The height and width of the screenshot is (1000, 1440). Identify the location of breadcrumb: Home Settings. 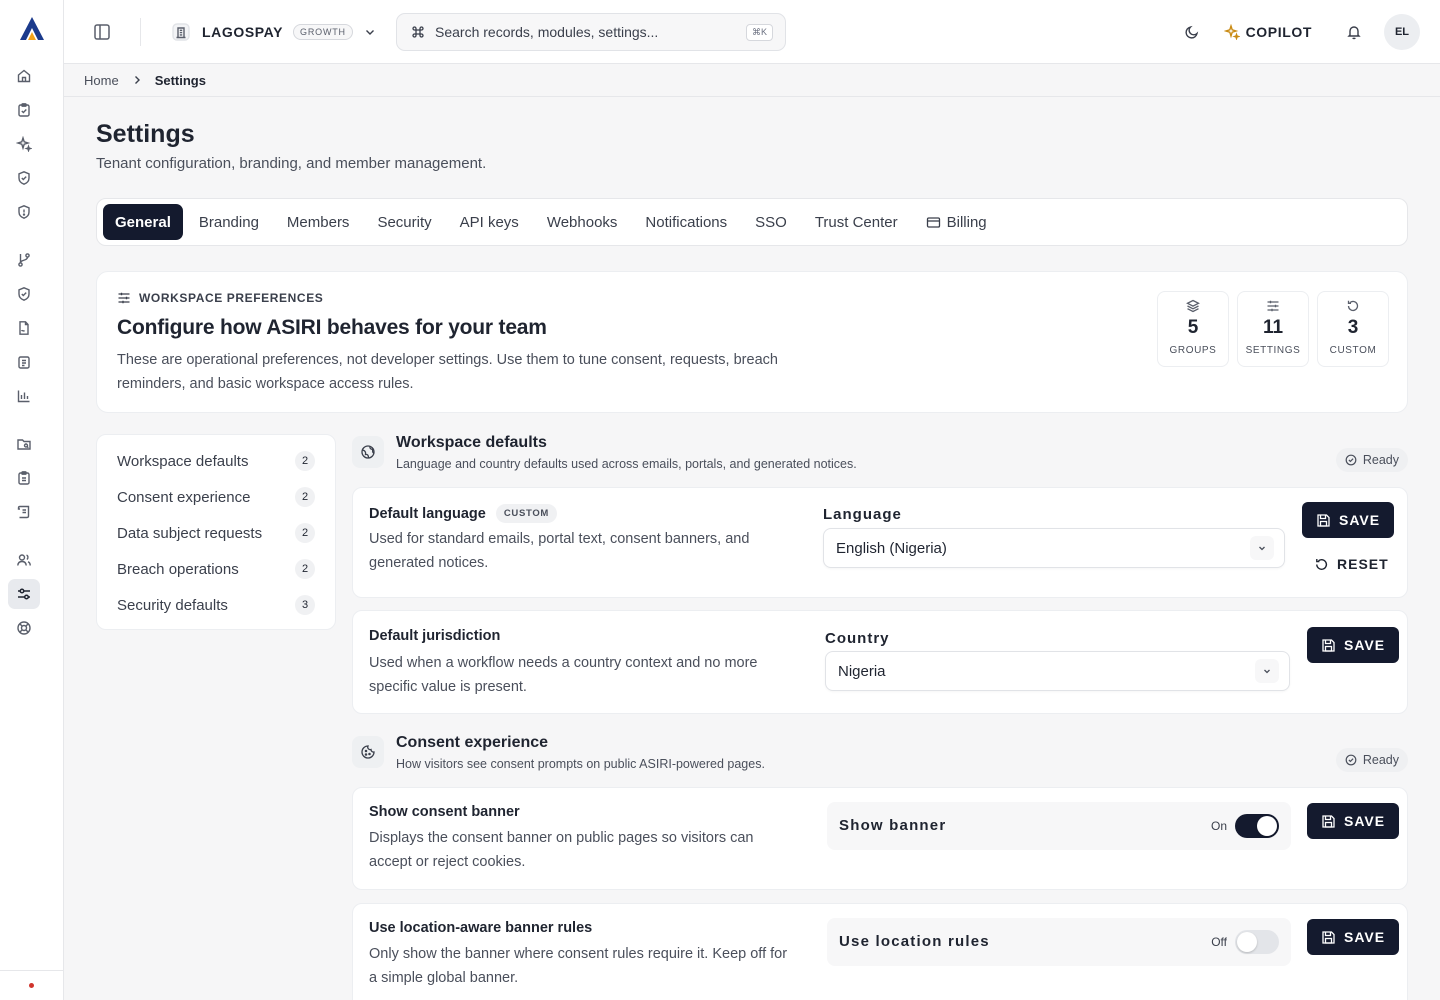
(752, 80).